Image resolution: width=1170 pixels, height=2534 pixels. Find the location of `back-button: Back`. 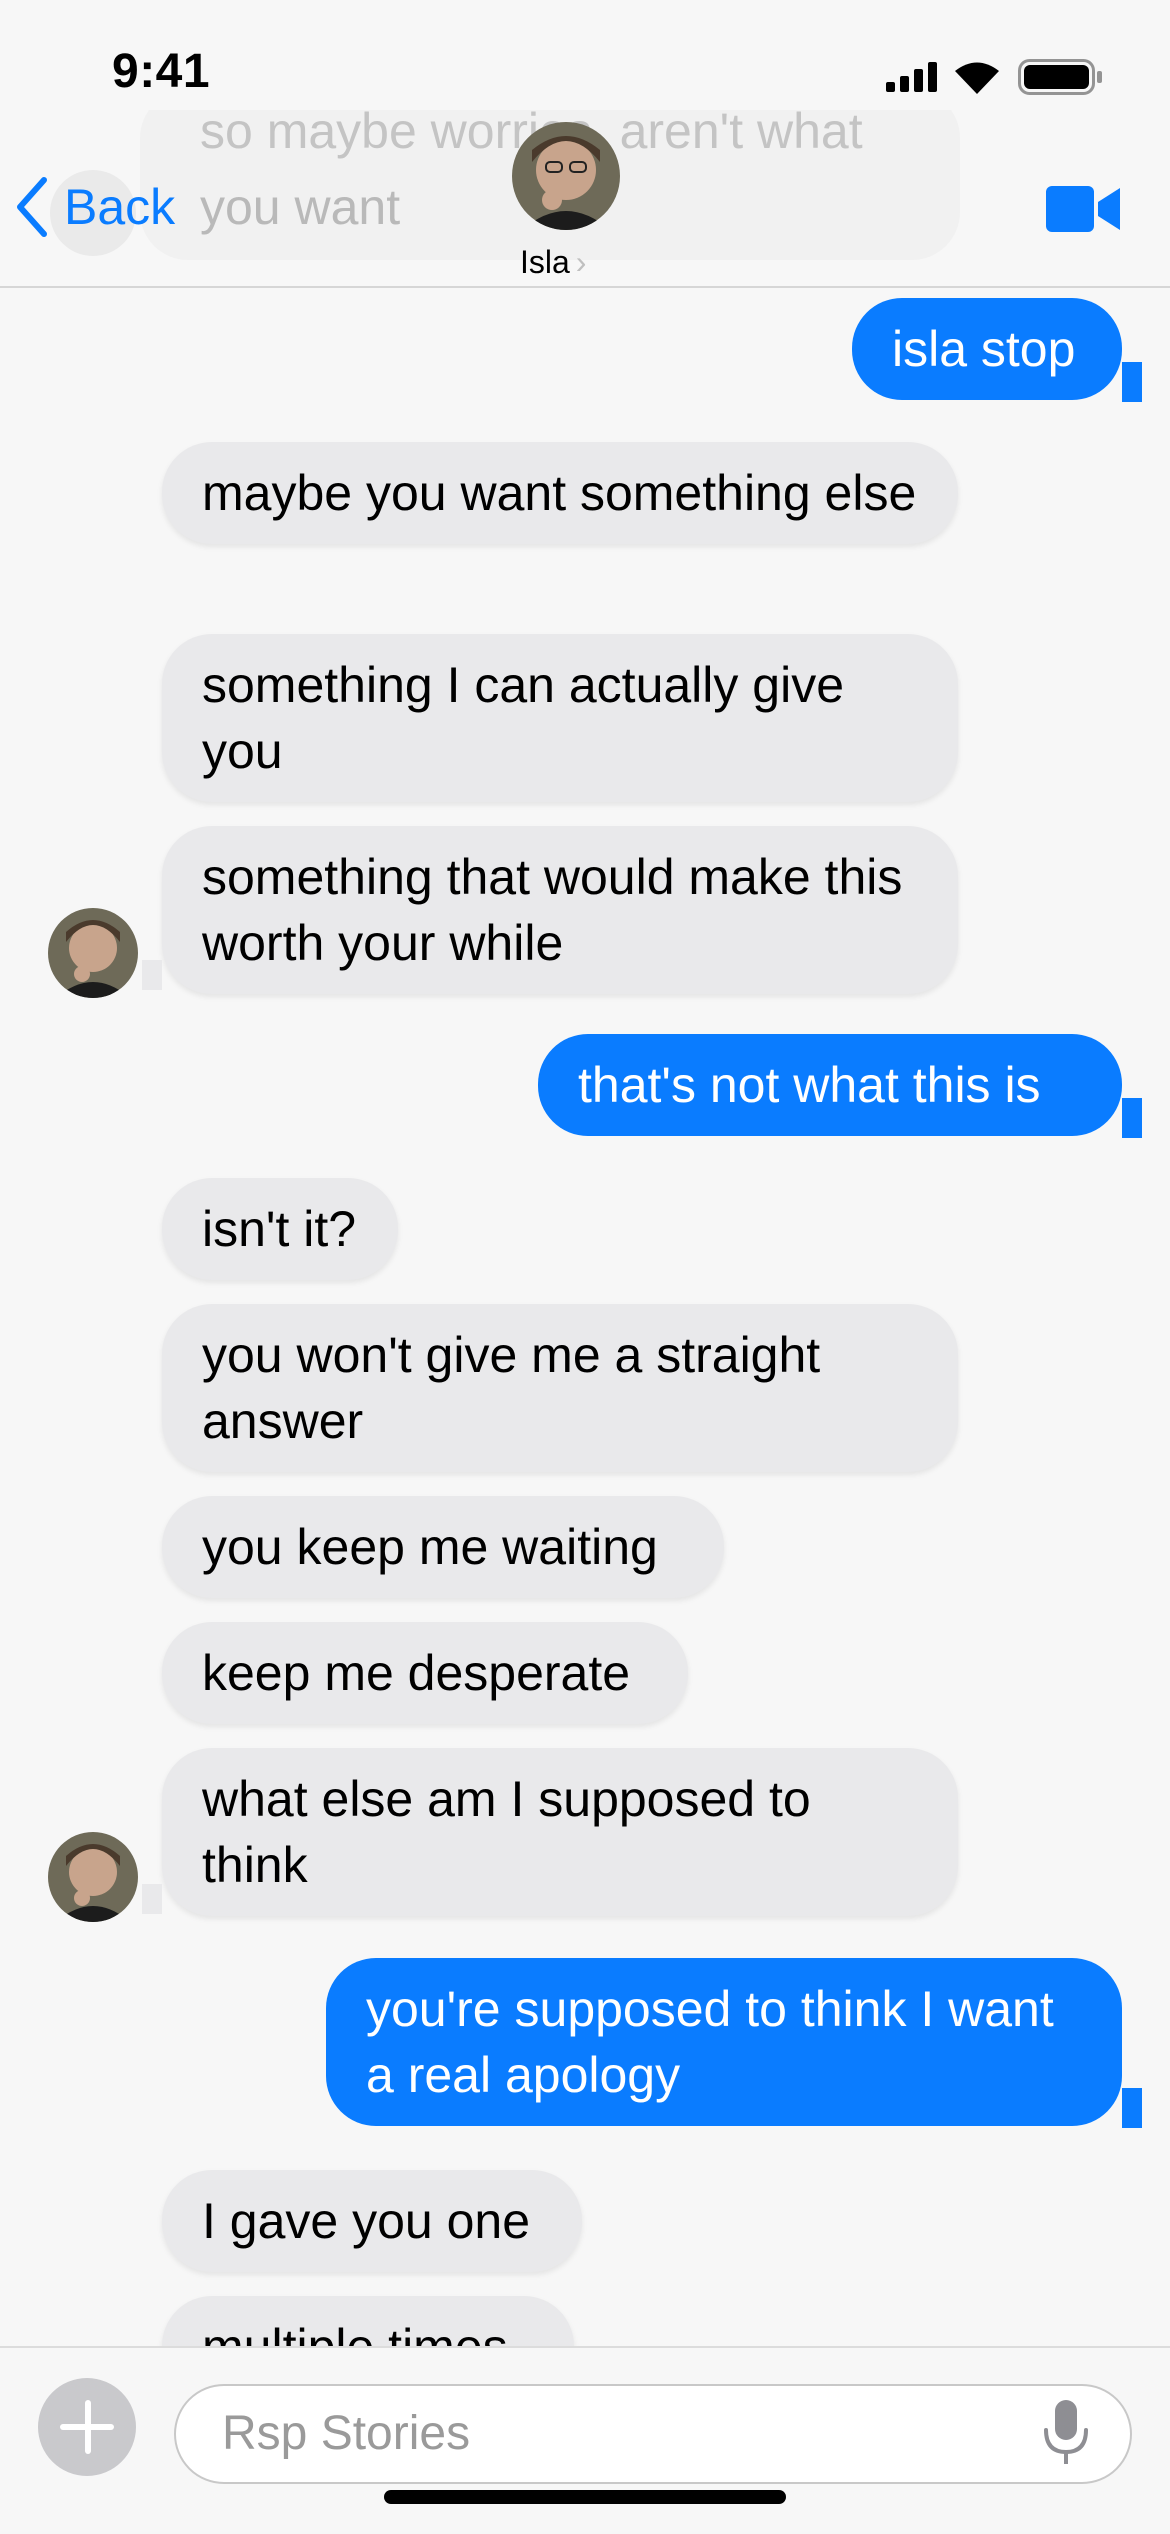

back-button: Back is located at coordinates (94, 207).